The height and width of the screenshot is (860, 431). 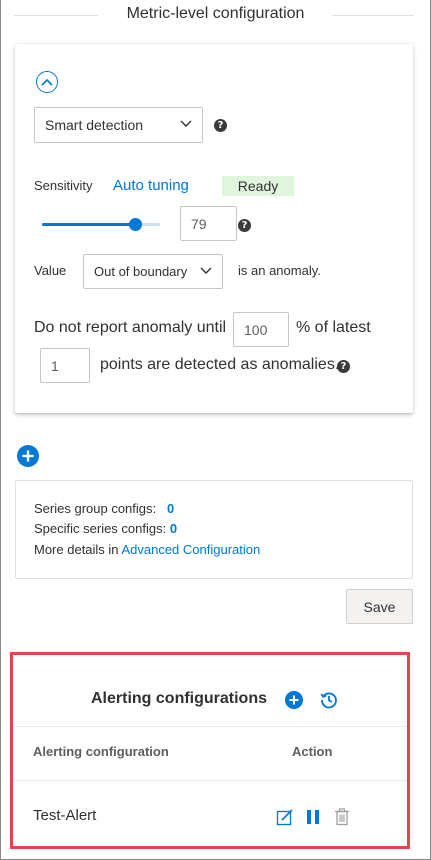 What do you see at coordinates (151, 185) in the screenshot?
I see `auto-tuning-link: Auto tuning` at bounding box center [151, 185].